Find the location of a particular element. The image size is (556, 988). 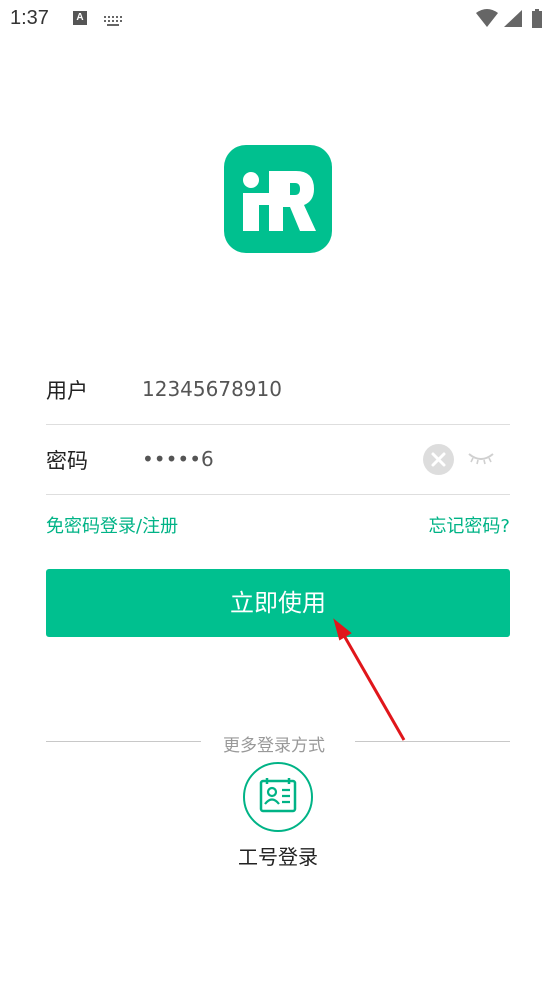

keyboard-icon is located at coordinates (113, 21).